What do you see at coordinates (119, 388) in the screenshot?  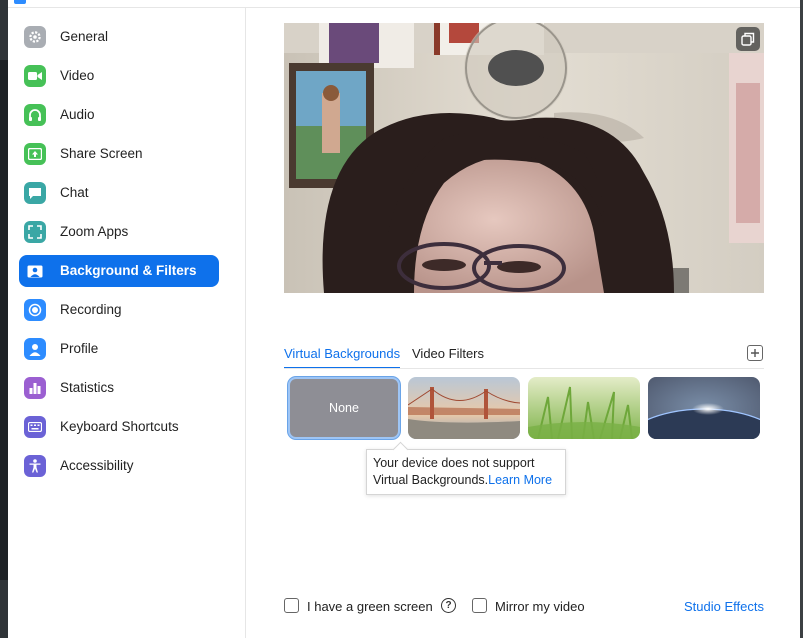 I see `sidebar-item-statistics: Statistics` at bounding box center [119, 388].